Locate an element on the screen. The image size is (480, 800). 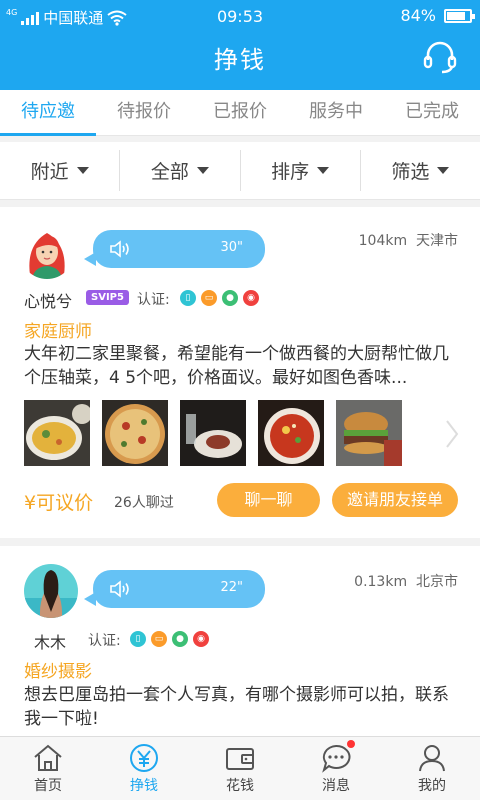
unread-dot is located at coordinates (351, 744).